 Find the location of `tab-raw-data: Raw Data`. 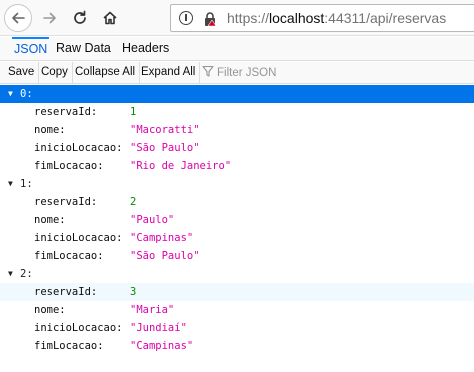

tab-raw-data: Raw Data is located at coordinates (83, 49).